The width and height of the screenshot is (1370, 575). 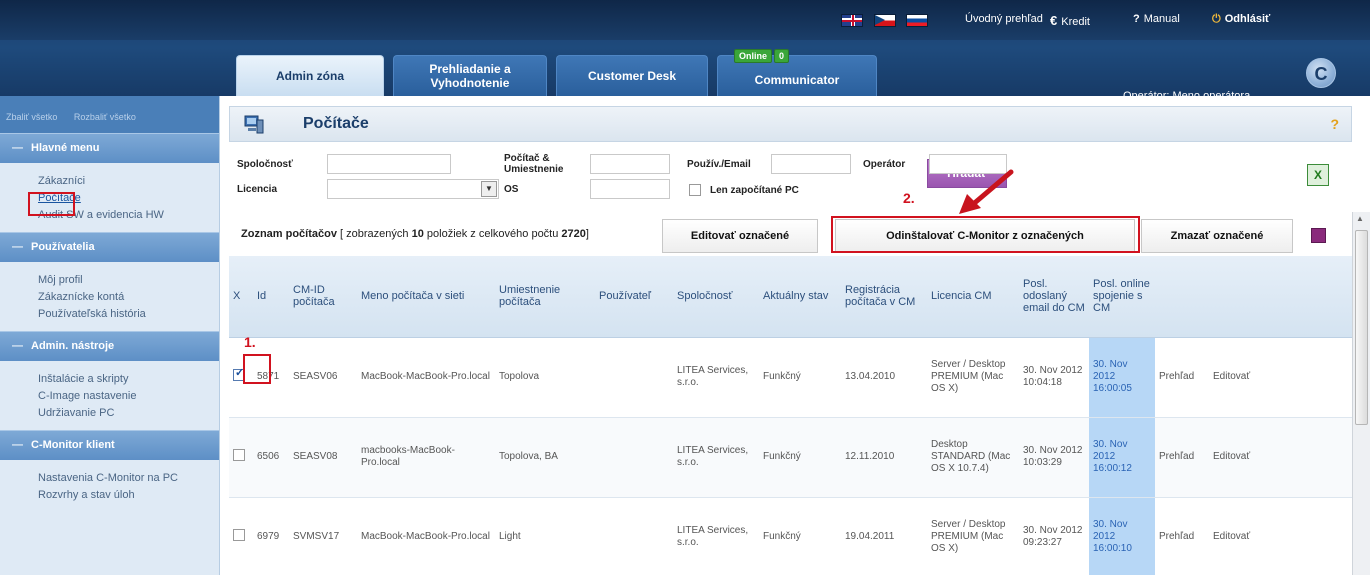 I want to click on sidebar-item-user-history: Používateľská história, so click(x=128, y=314).